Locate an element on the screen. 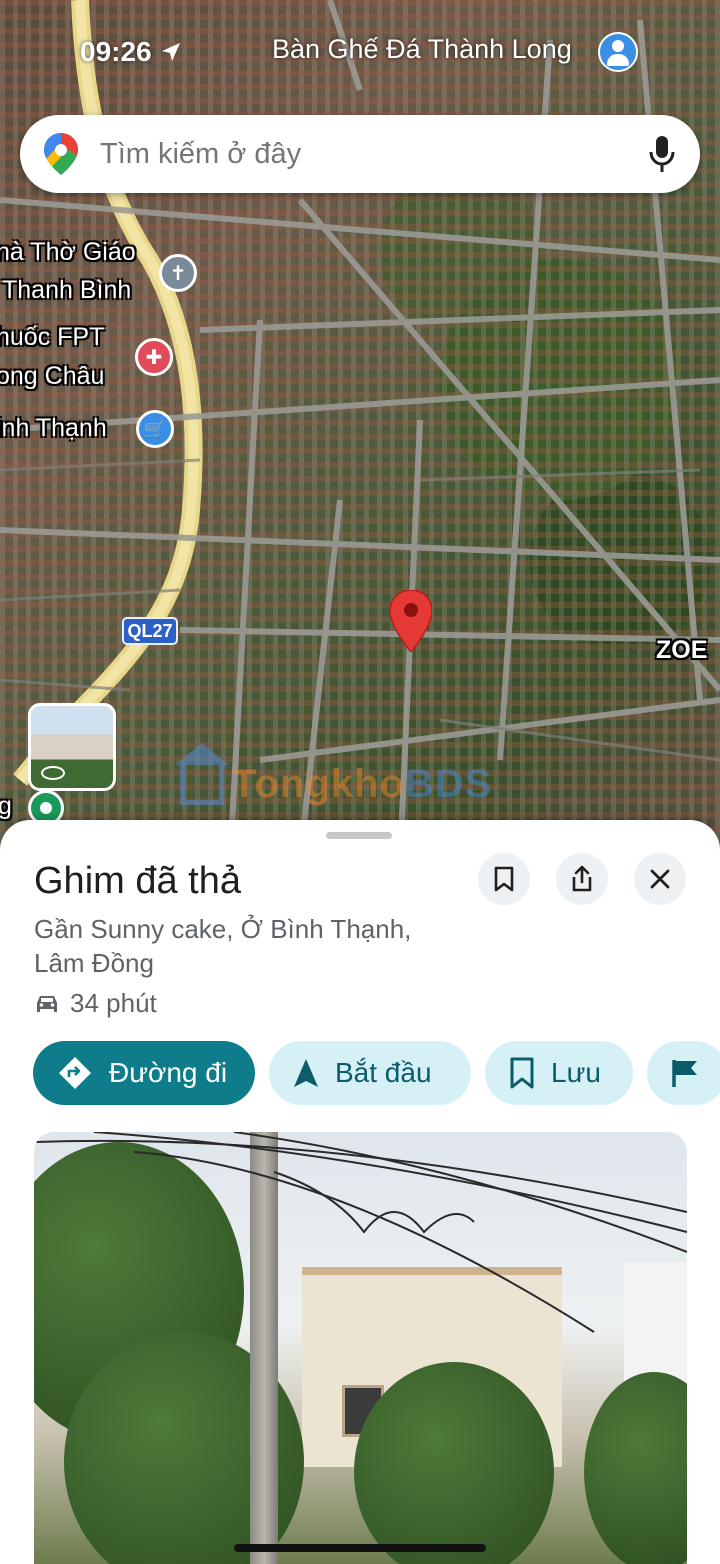 The image size is (720, 1564). rotate-360-icon is located at coordinates (53, 773).